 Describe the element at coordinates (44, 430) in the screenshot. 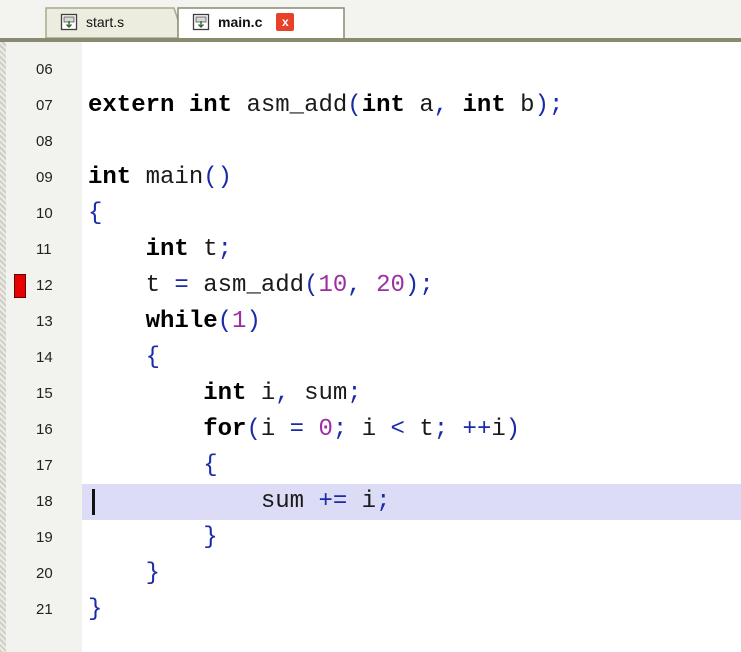

I see `line-number: 16` at that location.